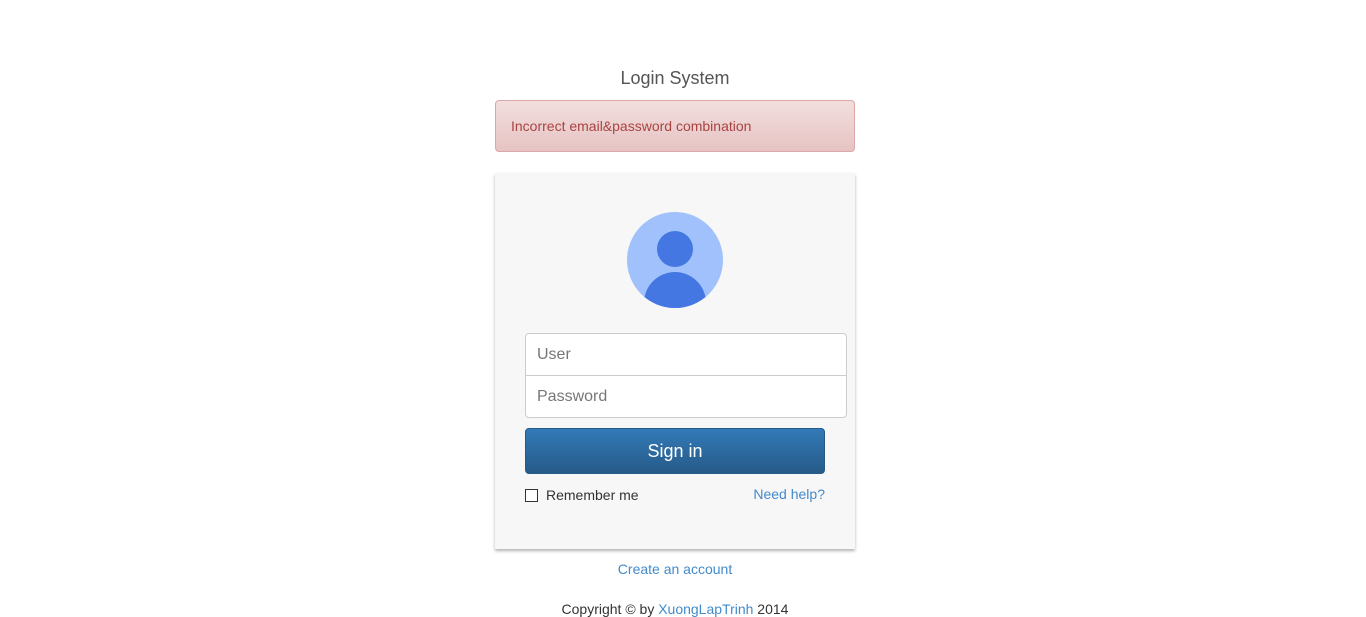 This screenshot has height=617, width=1366. What do you see at coordinates (789, 494) in the screenshot?
I see `need-help-link: Need help?` at bounding box center [789, 494].